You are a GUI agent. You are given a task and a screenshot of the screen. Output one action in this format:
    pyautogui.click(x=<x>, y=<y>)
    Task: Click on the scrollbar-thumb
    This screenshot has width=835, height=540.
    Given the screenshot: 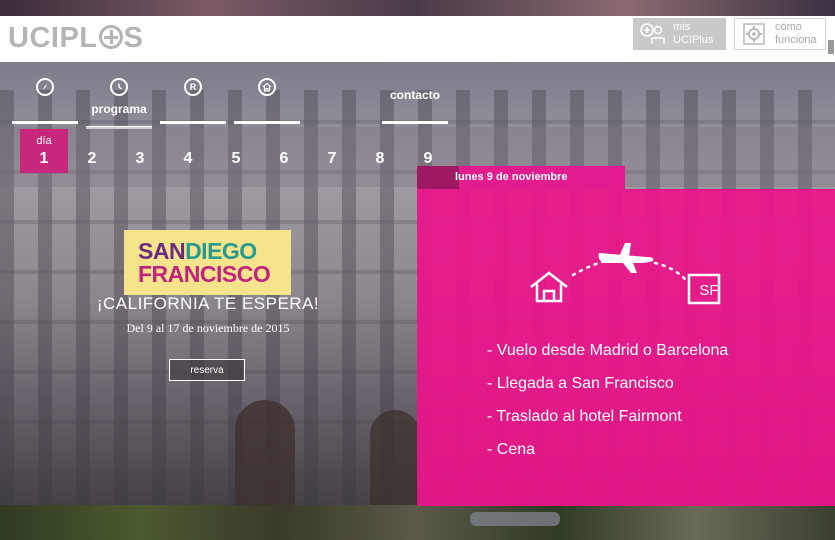 What is the action you would take?
    pyautogui.click(x=831, y=47)
    